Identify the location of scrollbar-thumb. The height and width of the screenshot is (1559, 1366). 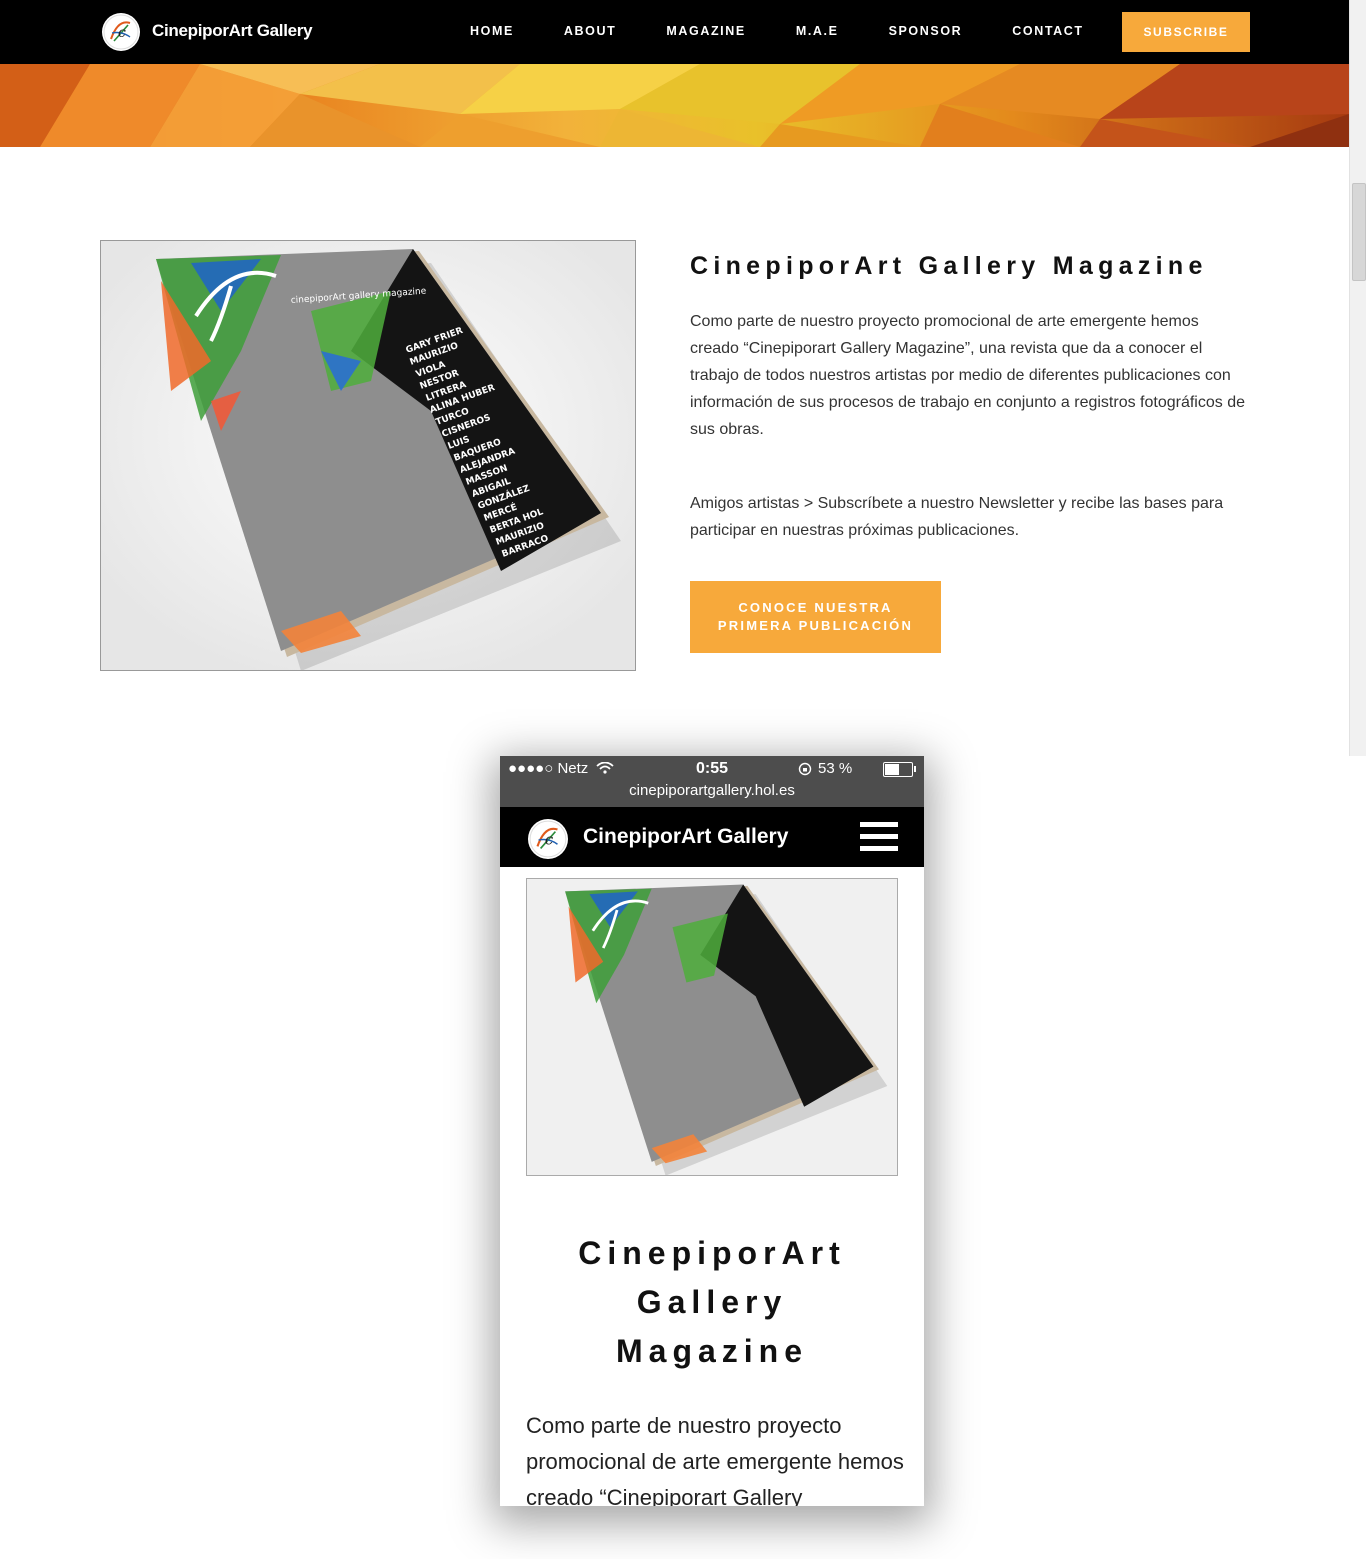
(1359, 232).